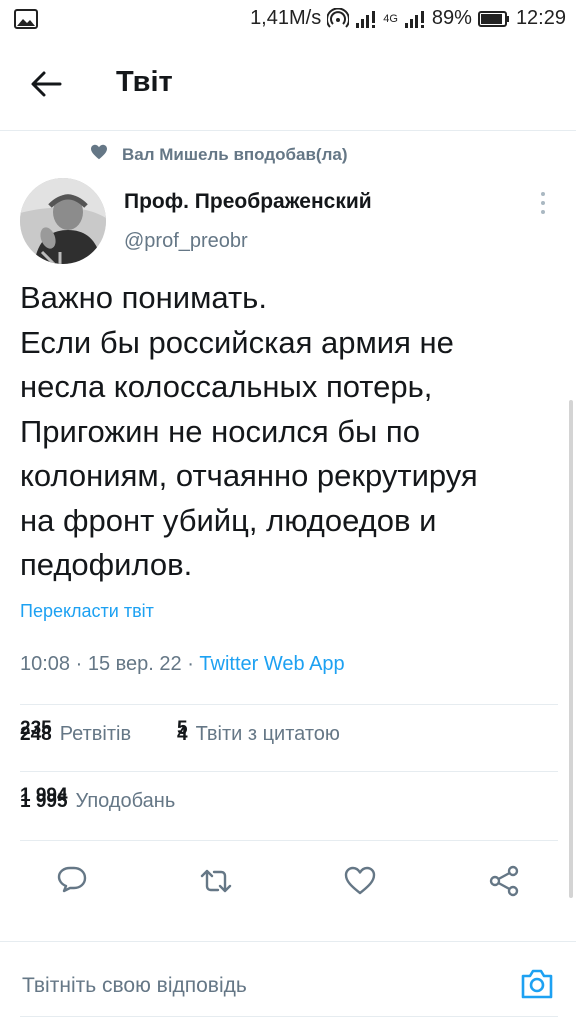 The image size is (576, 1025). Describe the element at coordinates (504, 881) in the screenshot. I see `share-icon` at that location.